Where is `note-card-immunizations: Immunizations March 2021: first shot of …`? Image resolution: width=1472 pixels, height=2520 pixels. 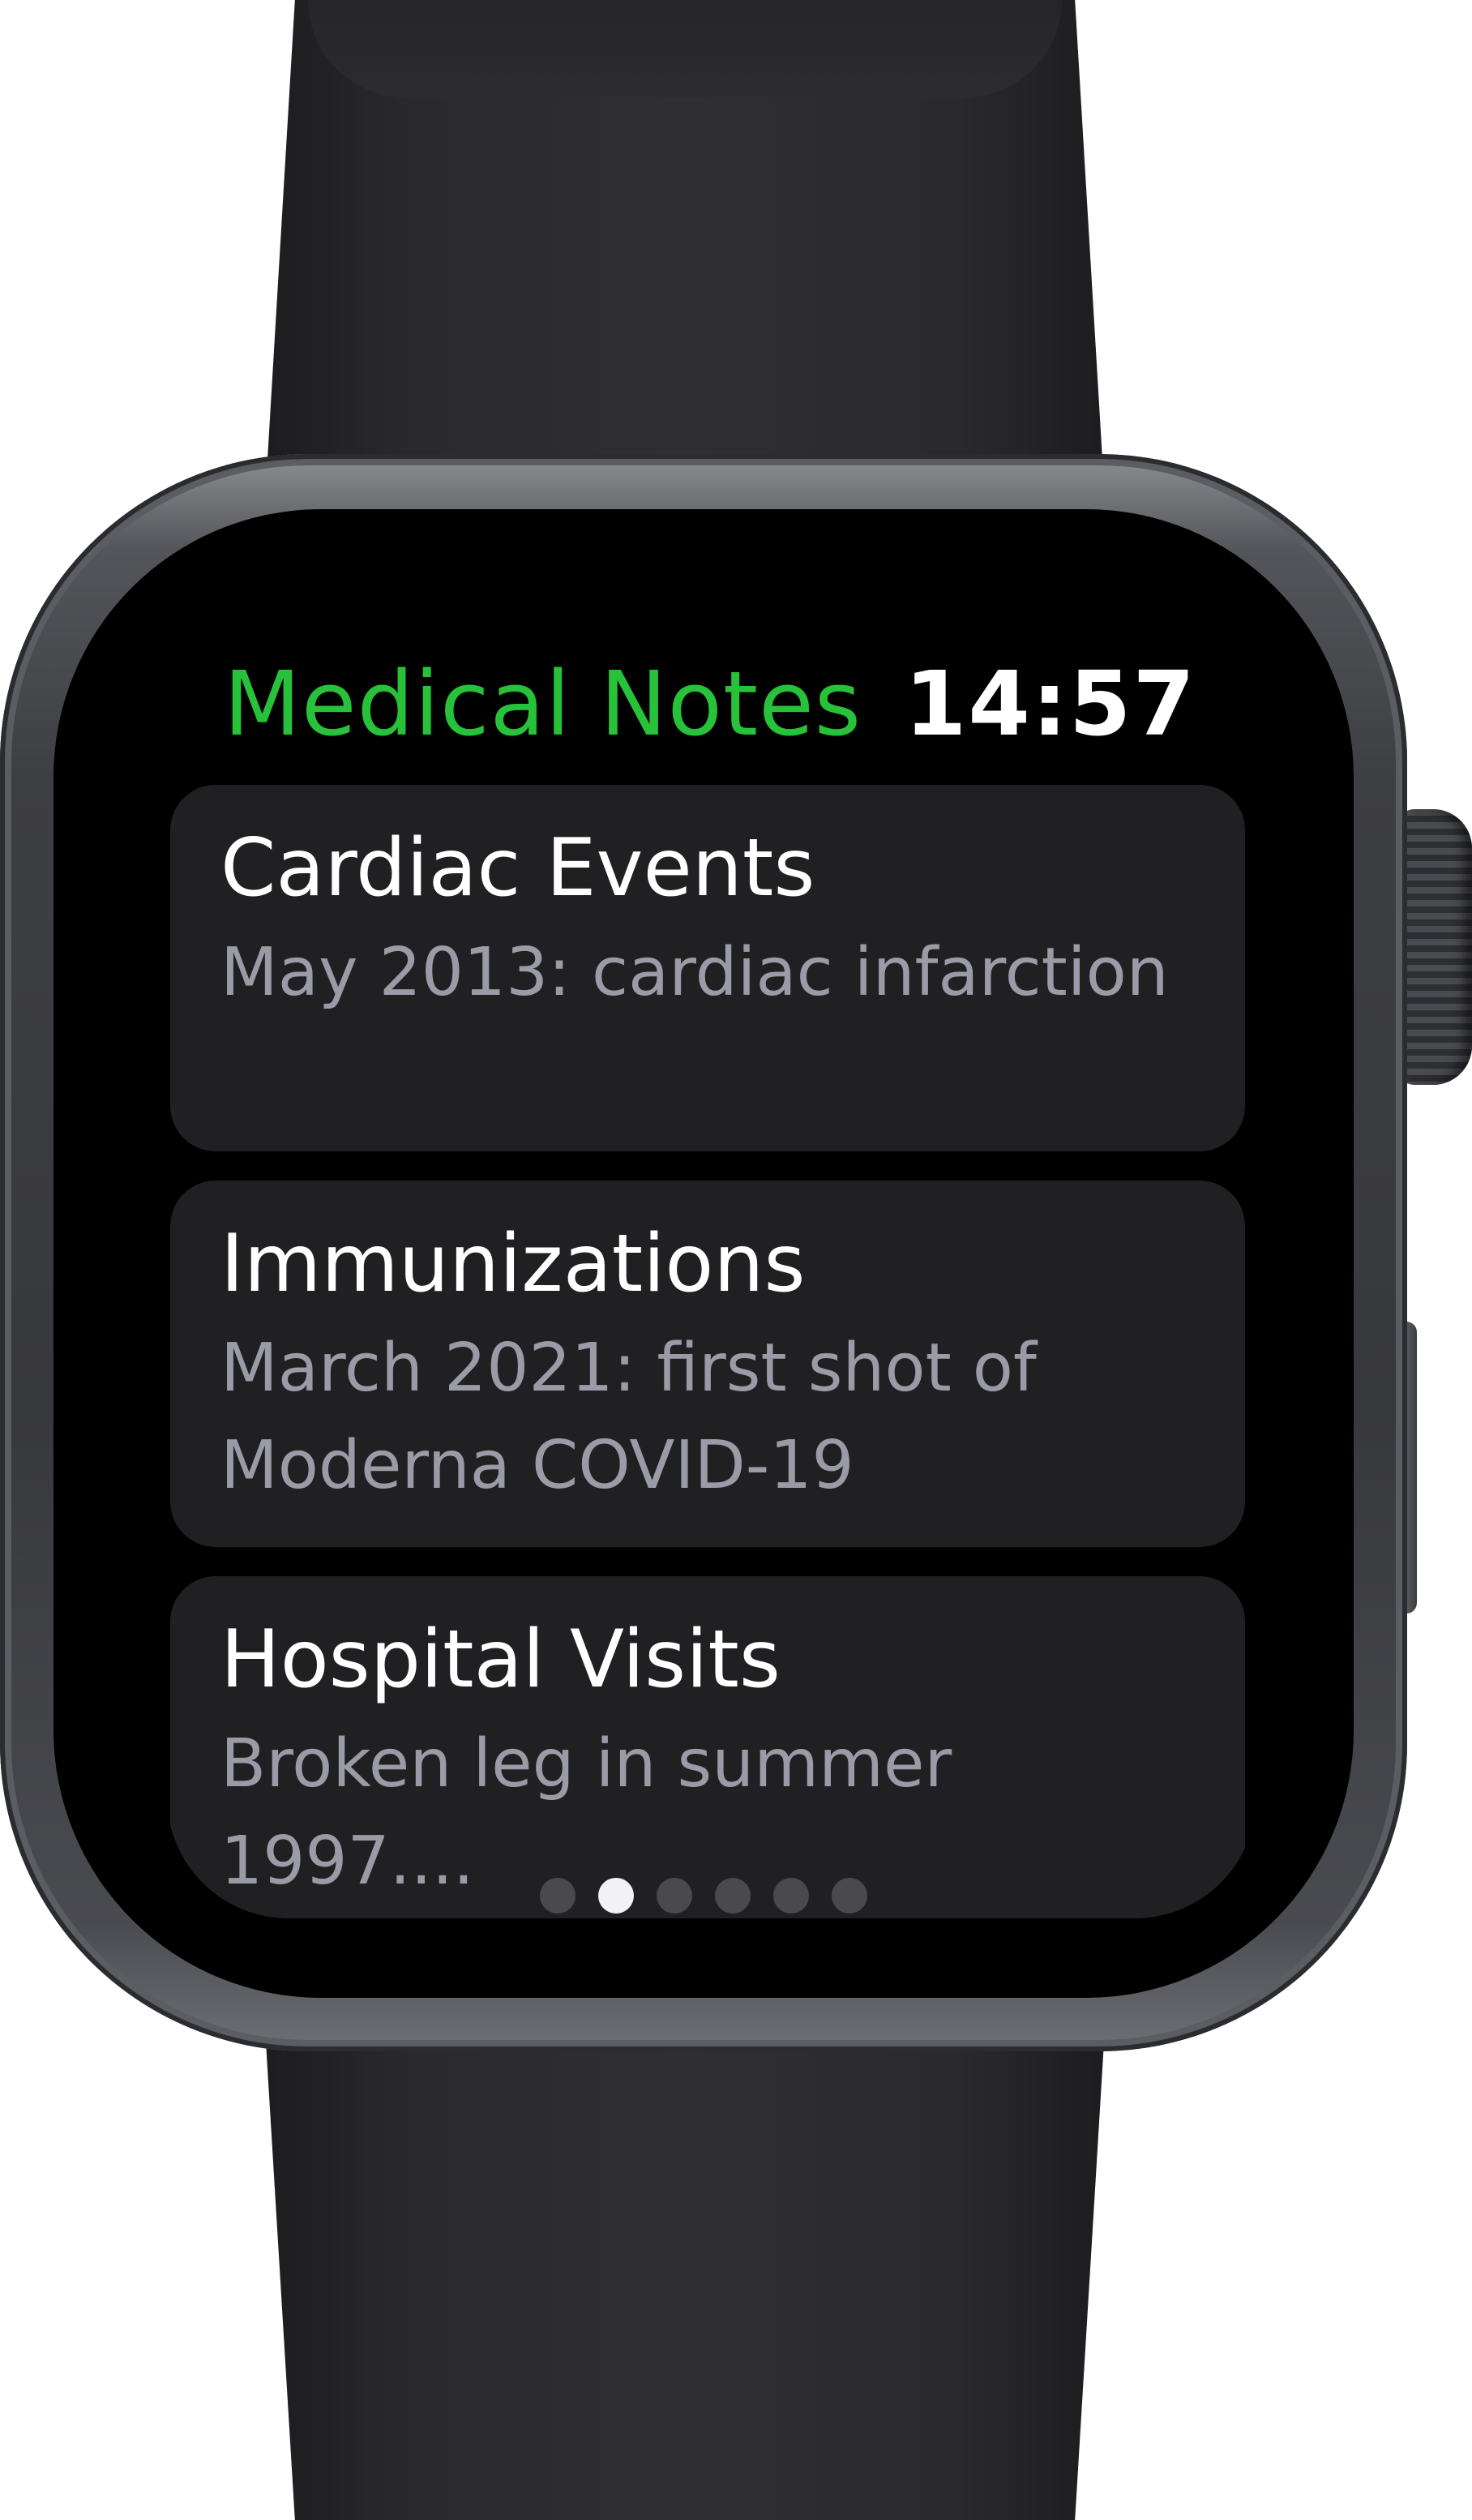
note-card-immunizations: Immunizations March 2021: first shot of … is located at coordinates (707, 1364).